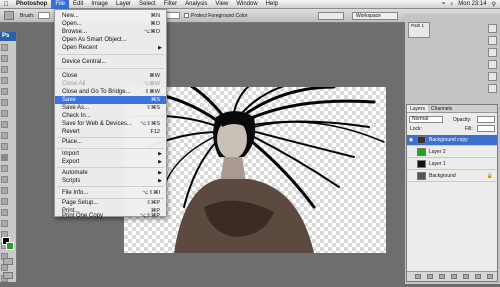 Image resolution: width=500 pixels, height=287 pixels. What do you see at coordinates (8, 275) in the screenshot?
I see `screen-mode-icon` at bounding box center [8, 275].